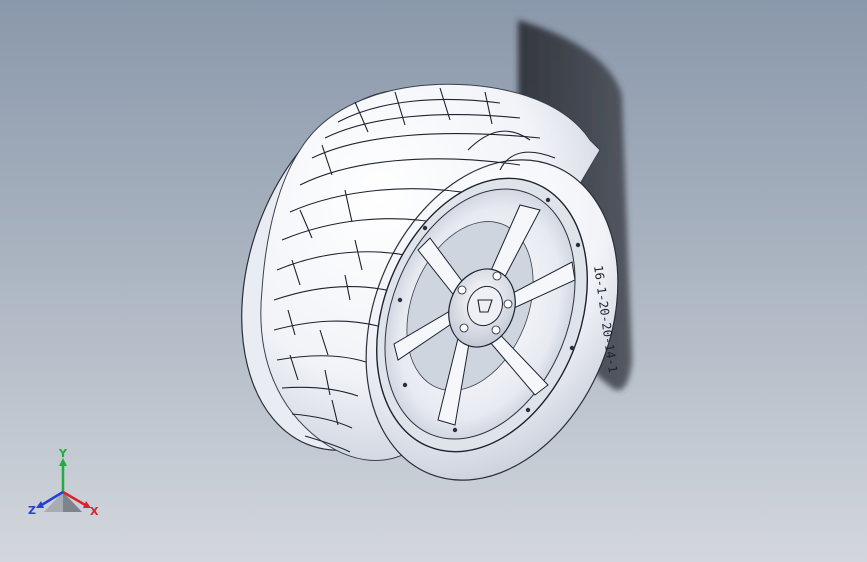 The image size is (867, 562). What do you see at coordinates (63, 453) in the screenshot?
I see `y-axis-label: Y` at bounding box center [63, 453].